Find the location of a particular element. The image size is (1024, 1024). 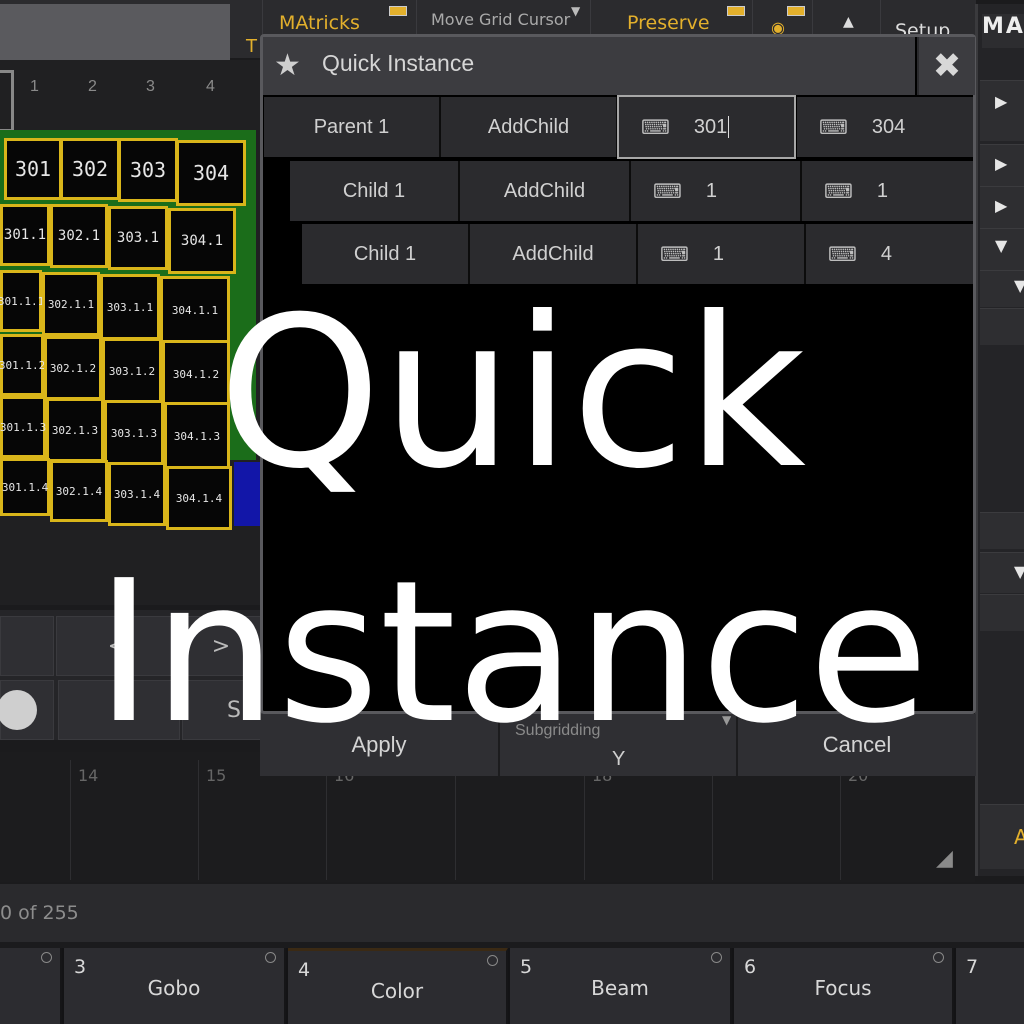

grid-cell: 304 is located at coordinates (211, 173).